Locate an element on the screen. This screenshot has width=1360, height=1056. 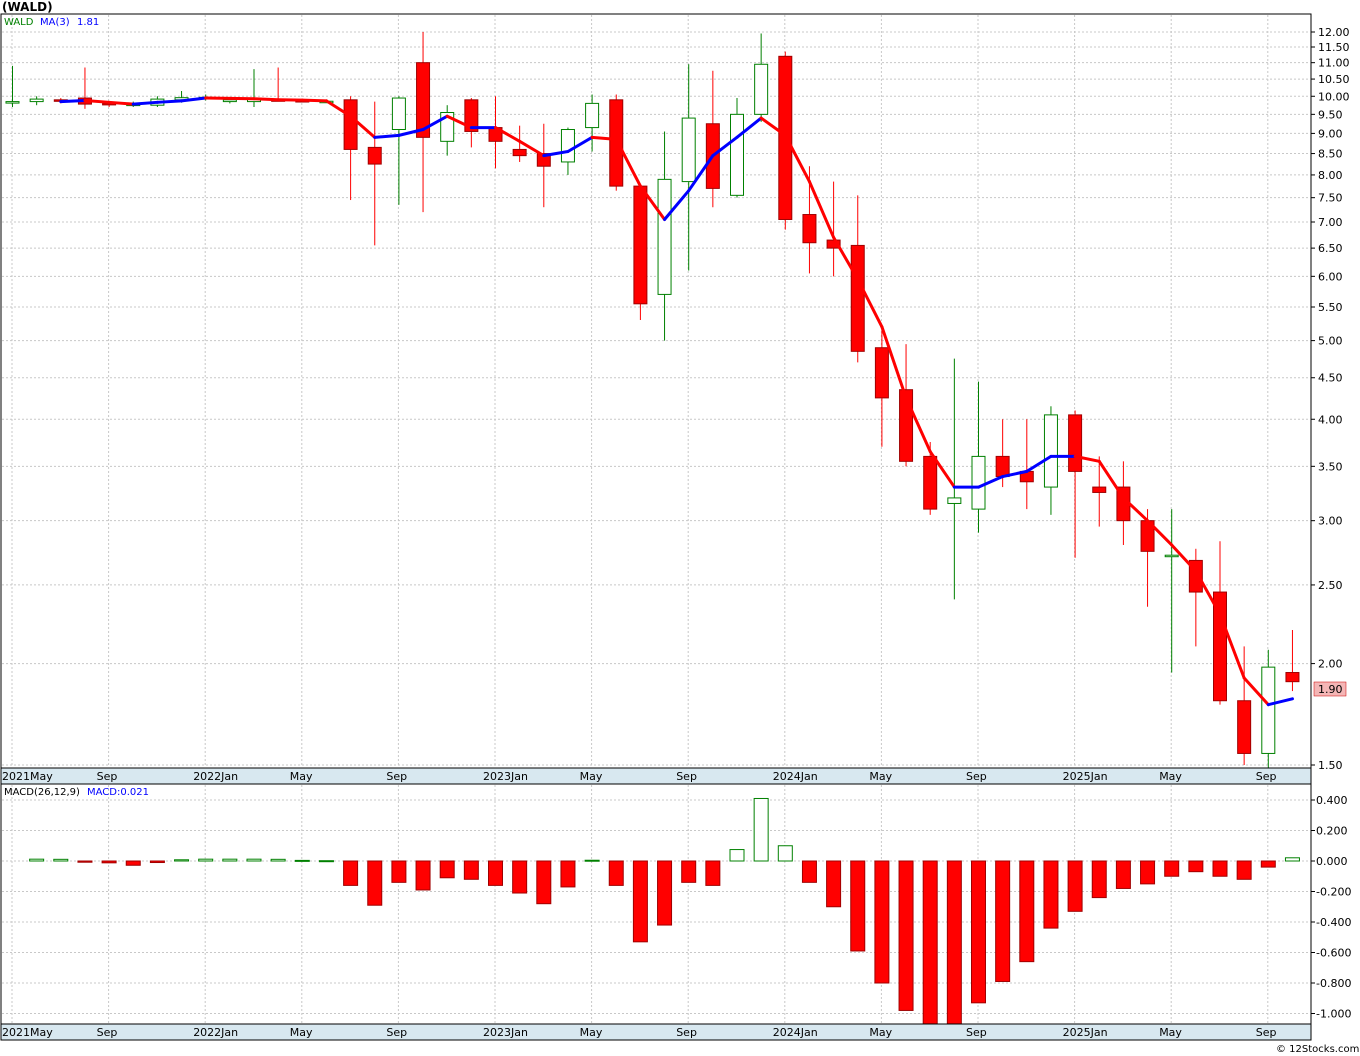
footer-credit: © 12Stocks.com is located at coordinates (1317, 1049).